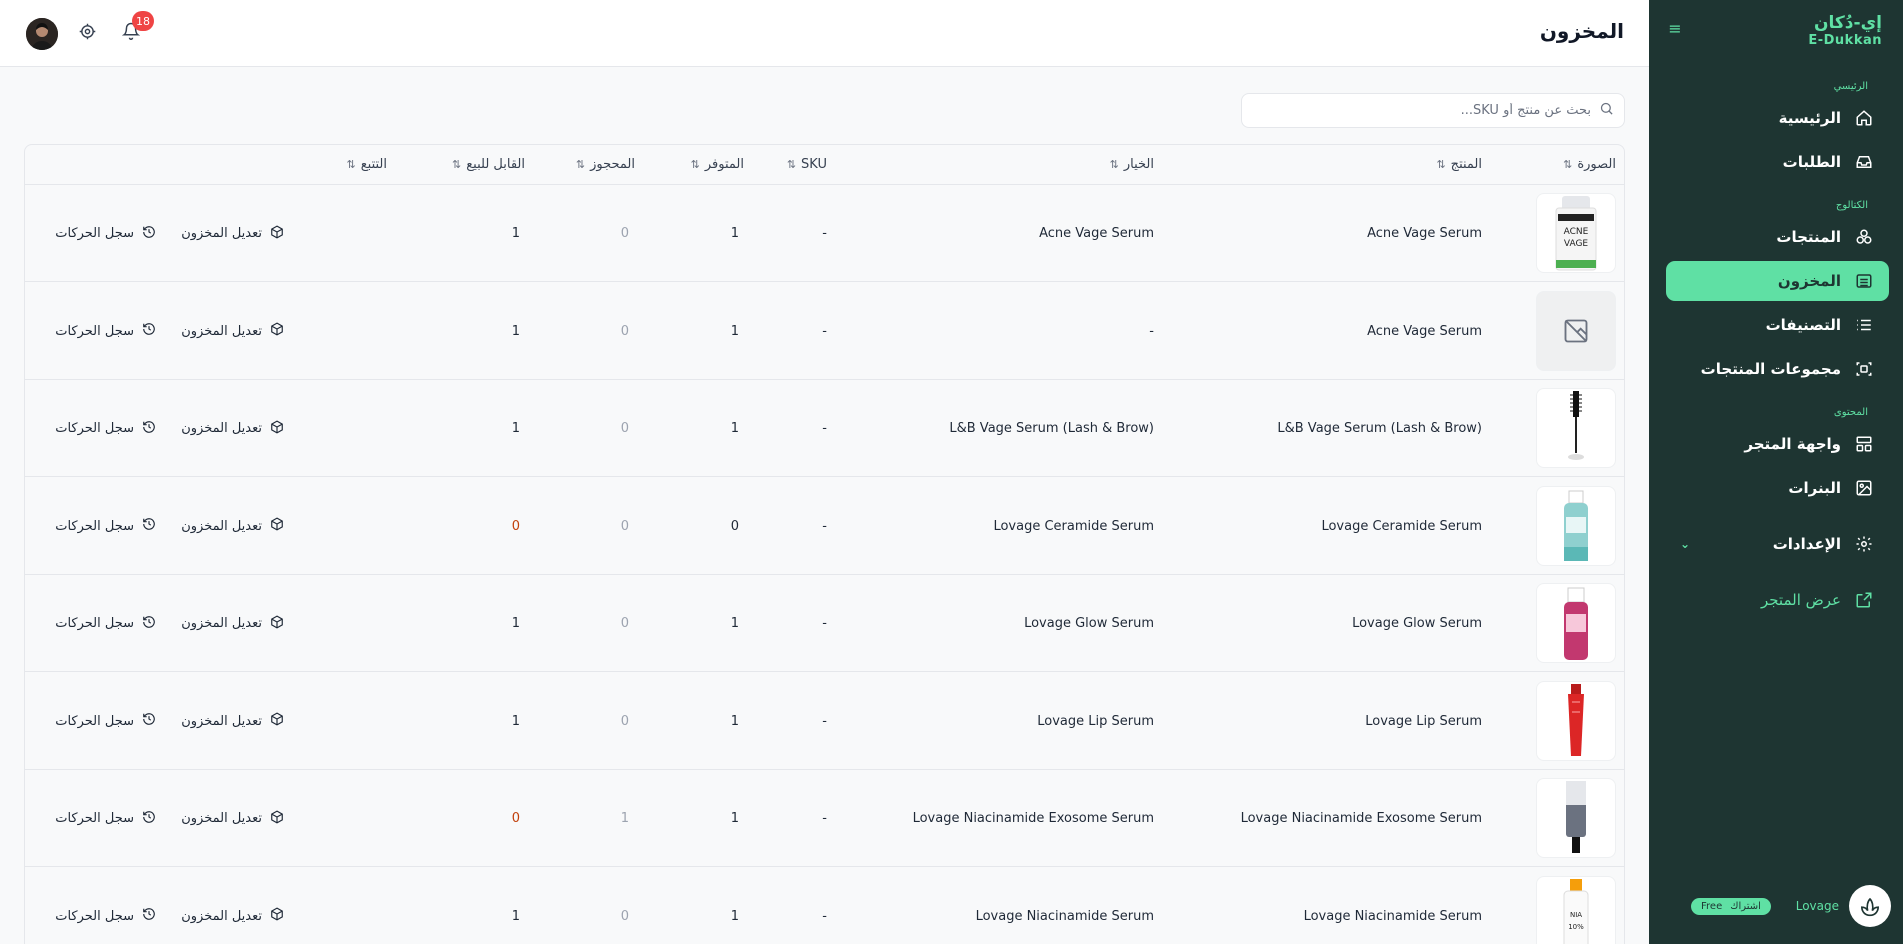 The width and height of the screenshot is (1903, 944). I want to click on variant-name: Lovage Niacinamide Exosome Serum, so click(1033, 818).